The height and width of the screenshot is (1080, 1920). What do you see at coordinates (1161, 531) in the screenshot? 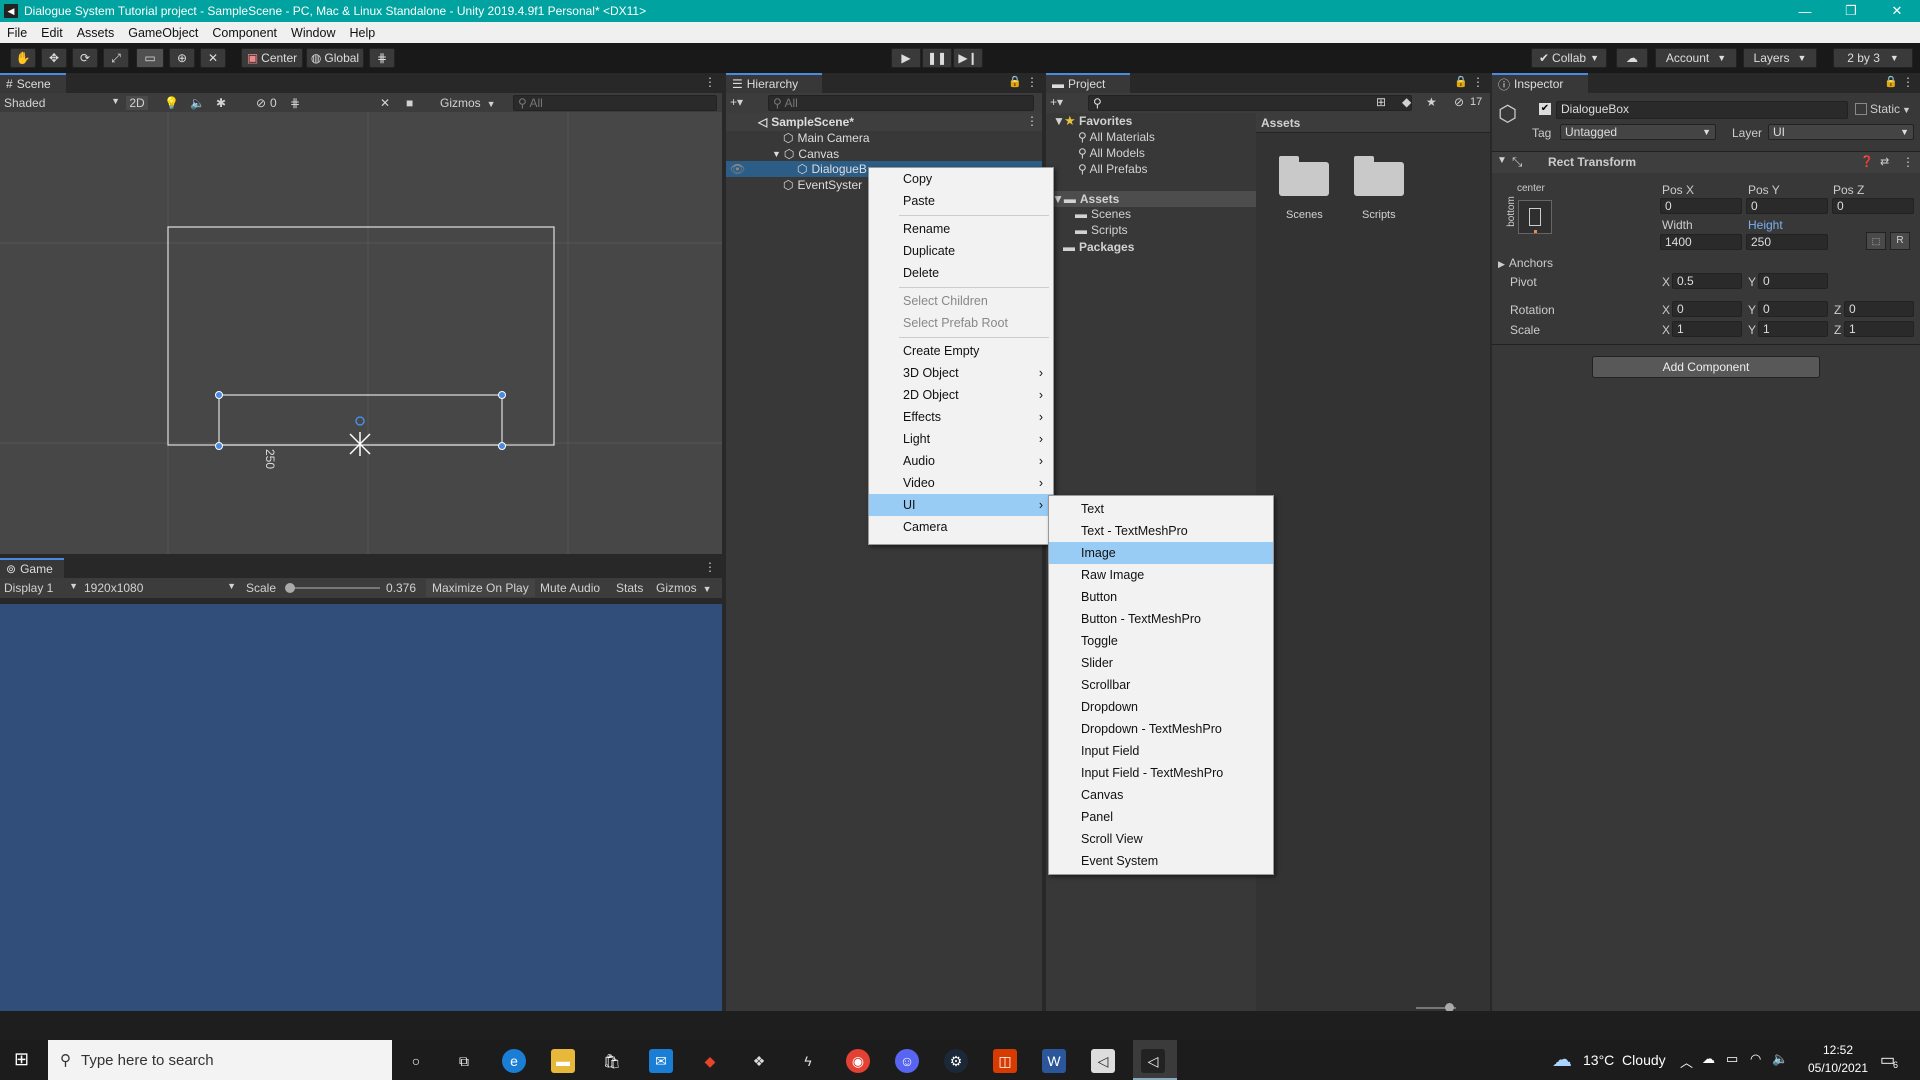
I see `submenu-item-text-textmeshpro: Text - TextMeshPro` at bounding box center [1161, 531].